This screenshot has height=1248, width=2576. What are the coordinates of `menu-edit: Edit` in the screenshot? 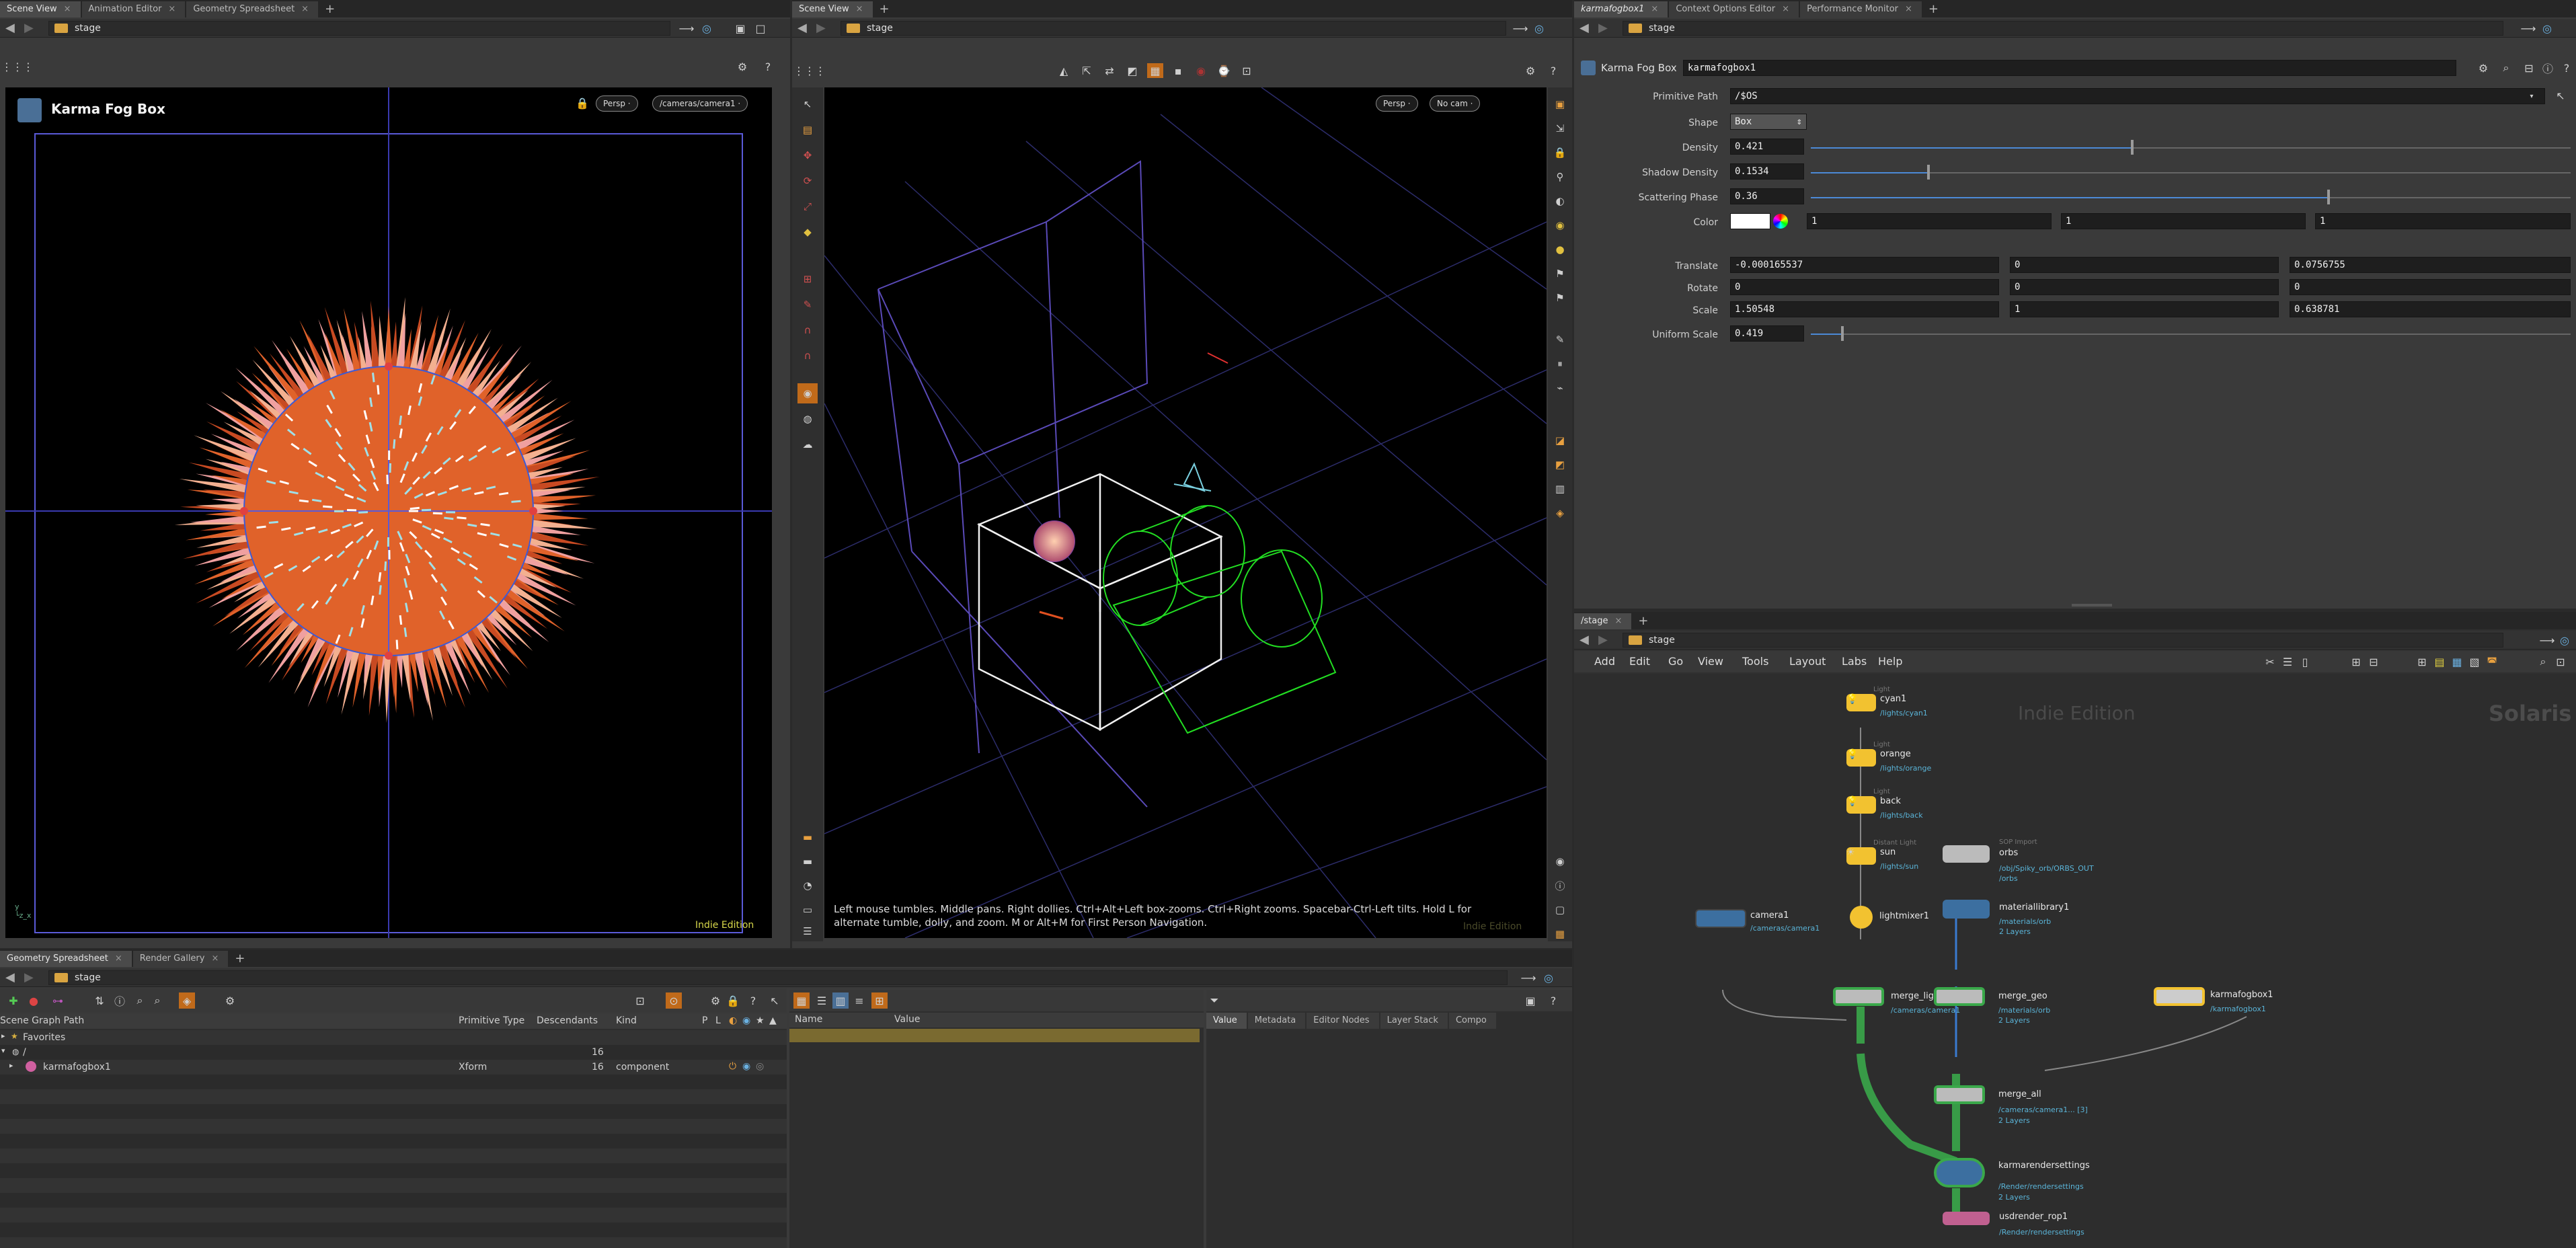 It's located at (1640, 661).